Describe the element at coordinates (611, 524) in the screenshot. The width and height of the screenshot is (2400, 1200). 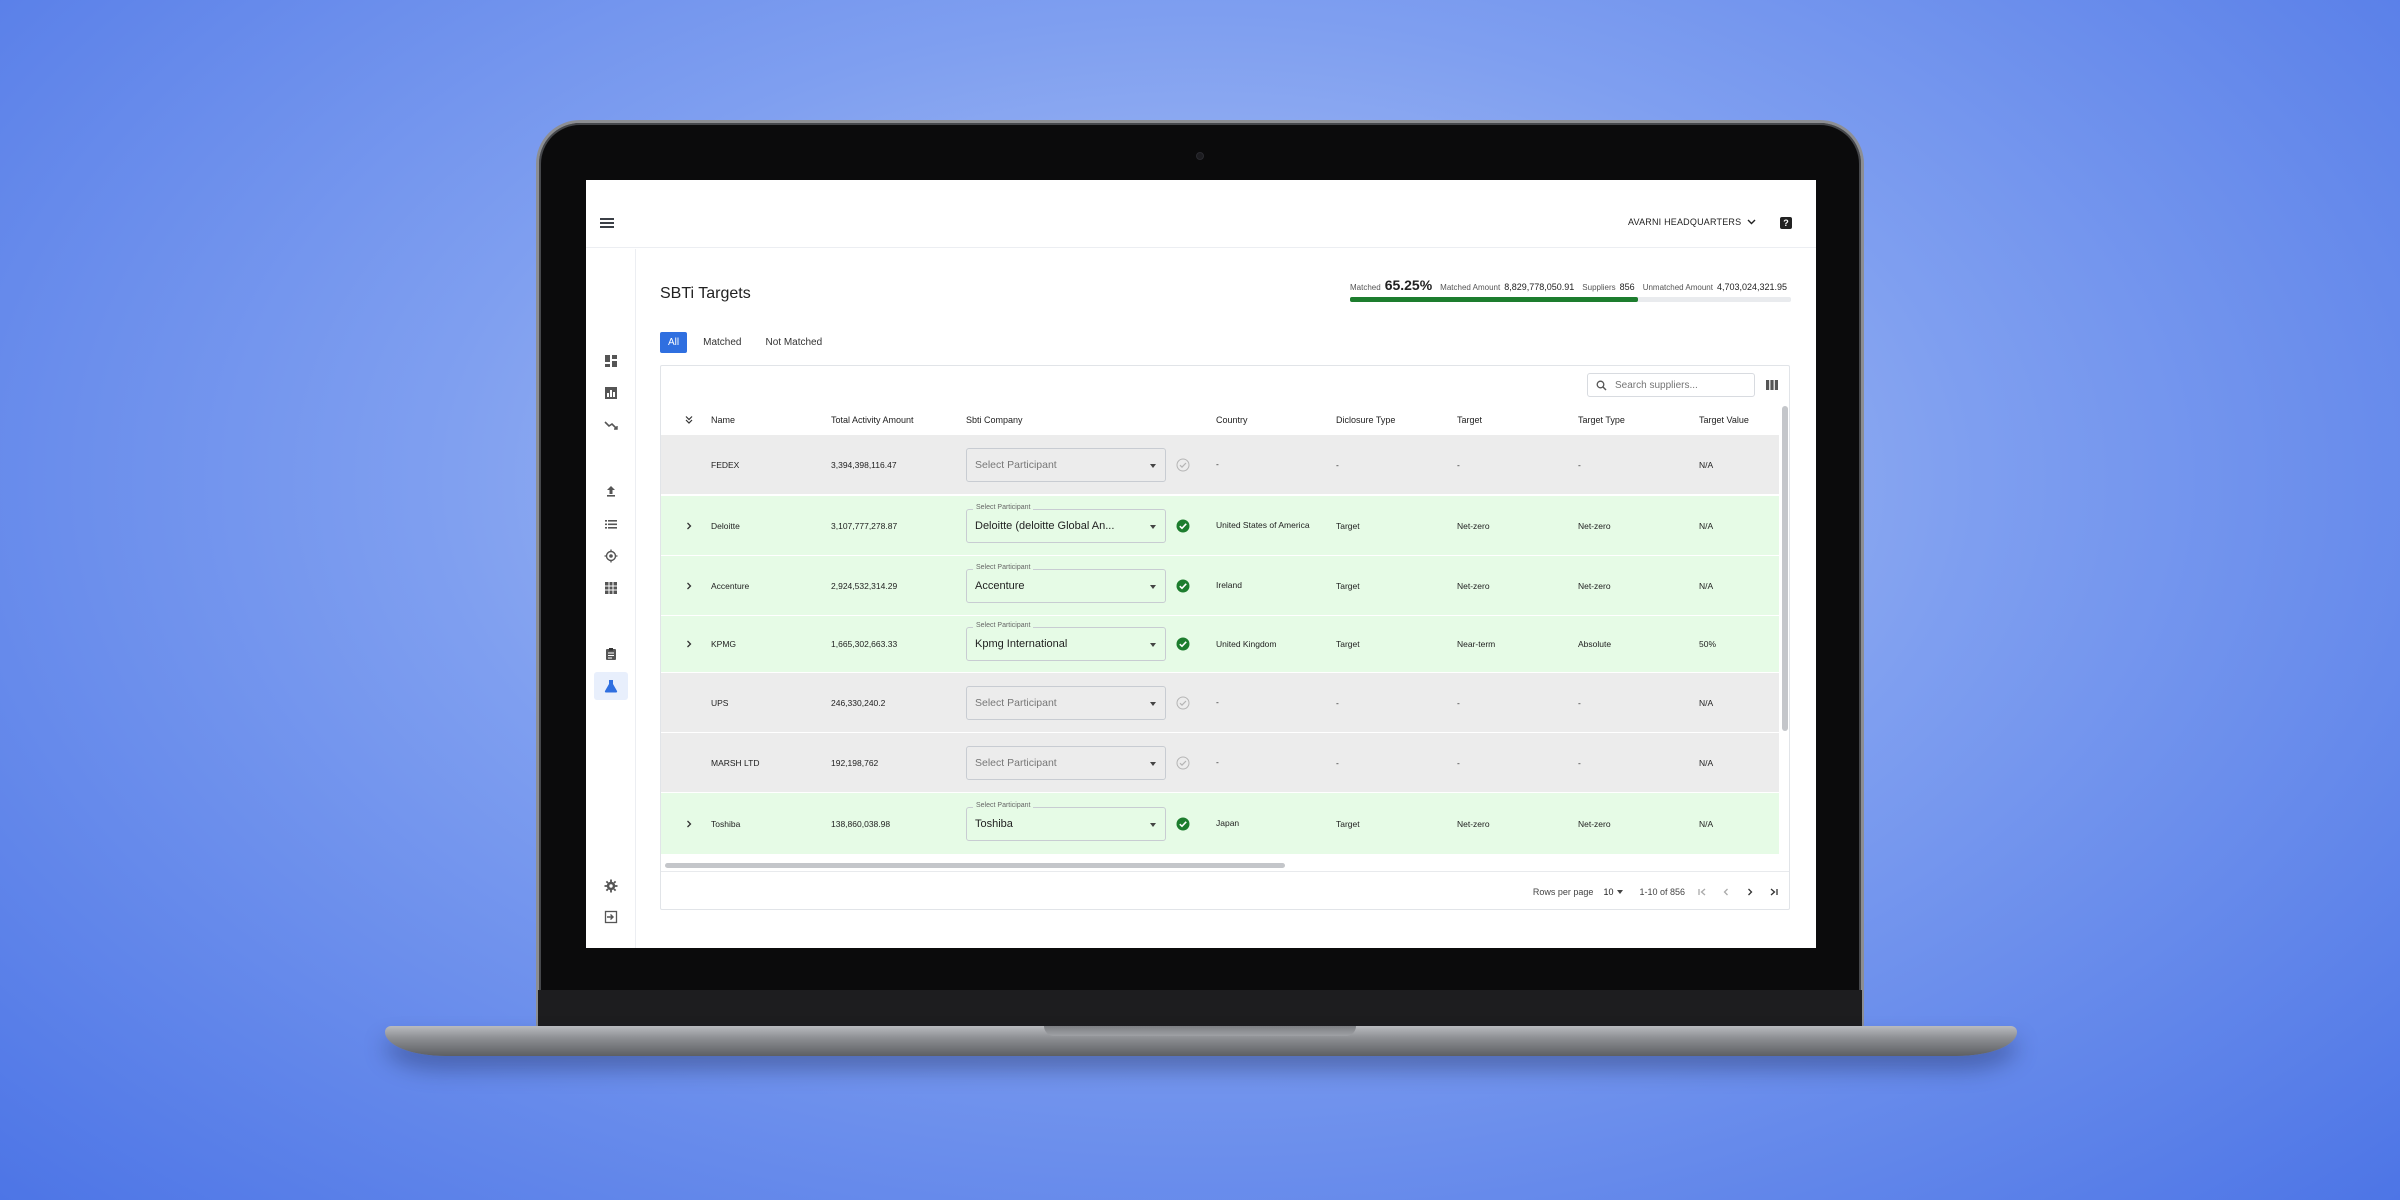
I see `list-icon` at that location.